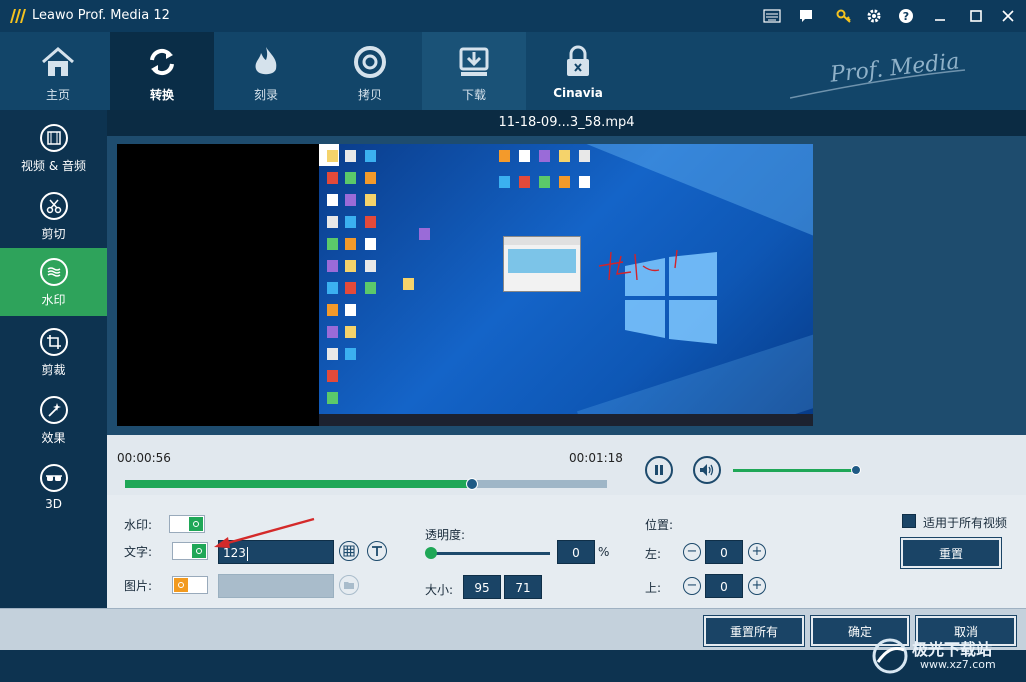 The image size is (1026, 682). I want to click on sidebar-item-3d: 3D, so click(53, 488).